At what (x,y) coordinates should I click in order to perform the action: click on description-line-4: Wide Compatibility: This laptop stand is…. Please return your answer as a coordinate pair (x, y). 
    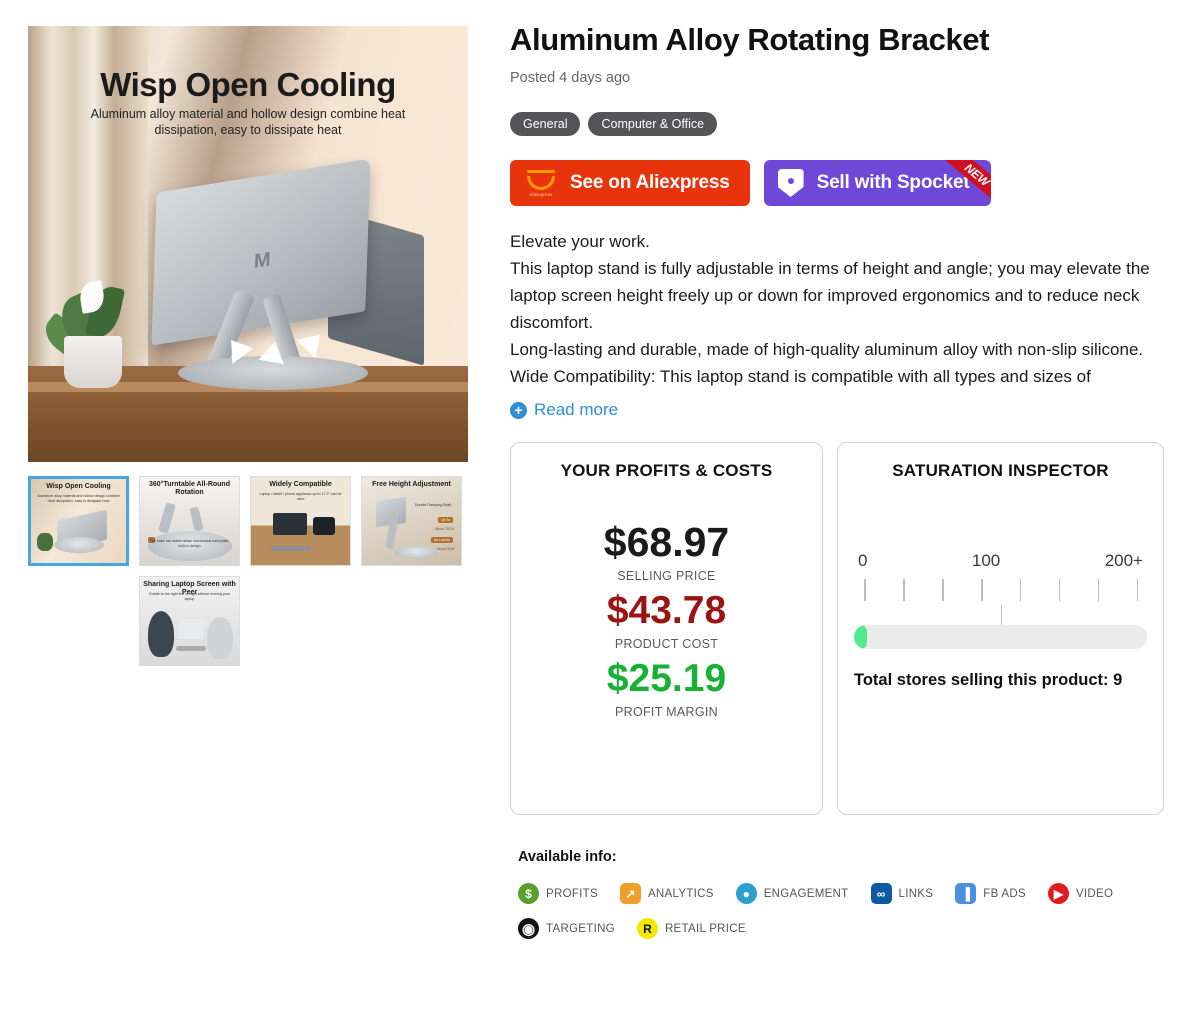
    Looking at the image, I should click on (800, 376).